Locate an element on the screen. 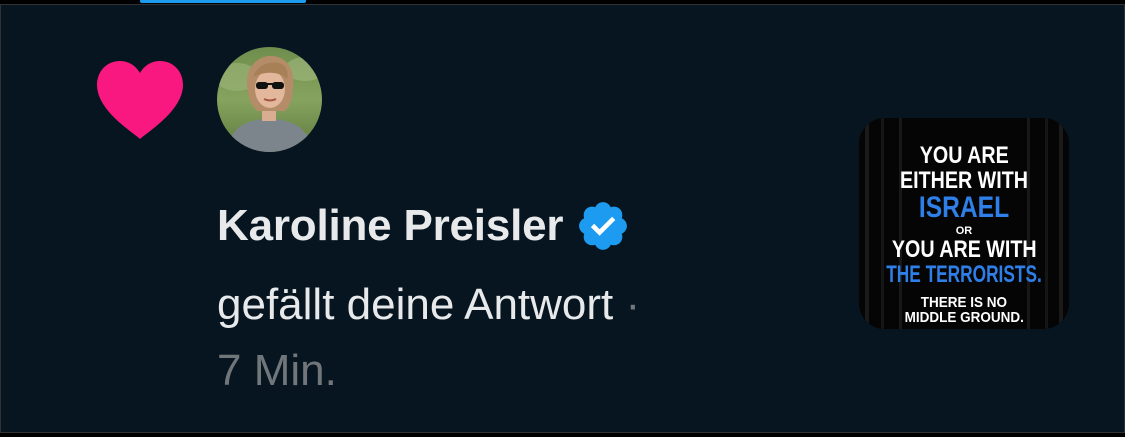  avatar-photo is located at coordinates (269, 99).